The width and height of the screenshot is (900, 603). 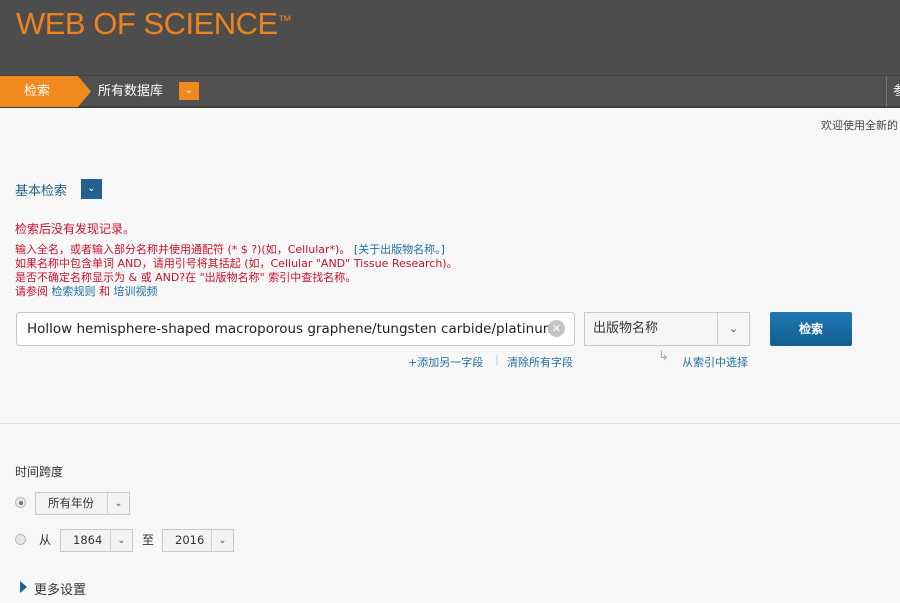 I want to click on see-text: 请参阅, so click(x=31, y=291).